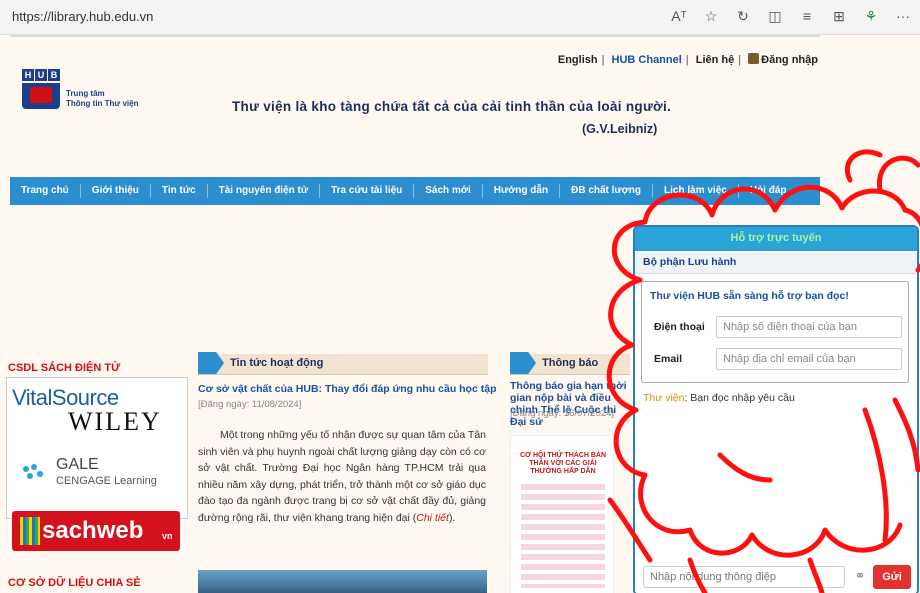  I want to click on logo-emblem-red, so click(41, 95).